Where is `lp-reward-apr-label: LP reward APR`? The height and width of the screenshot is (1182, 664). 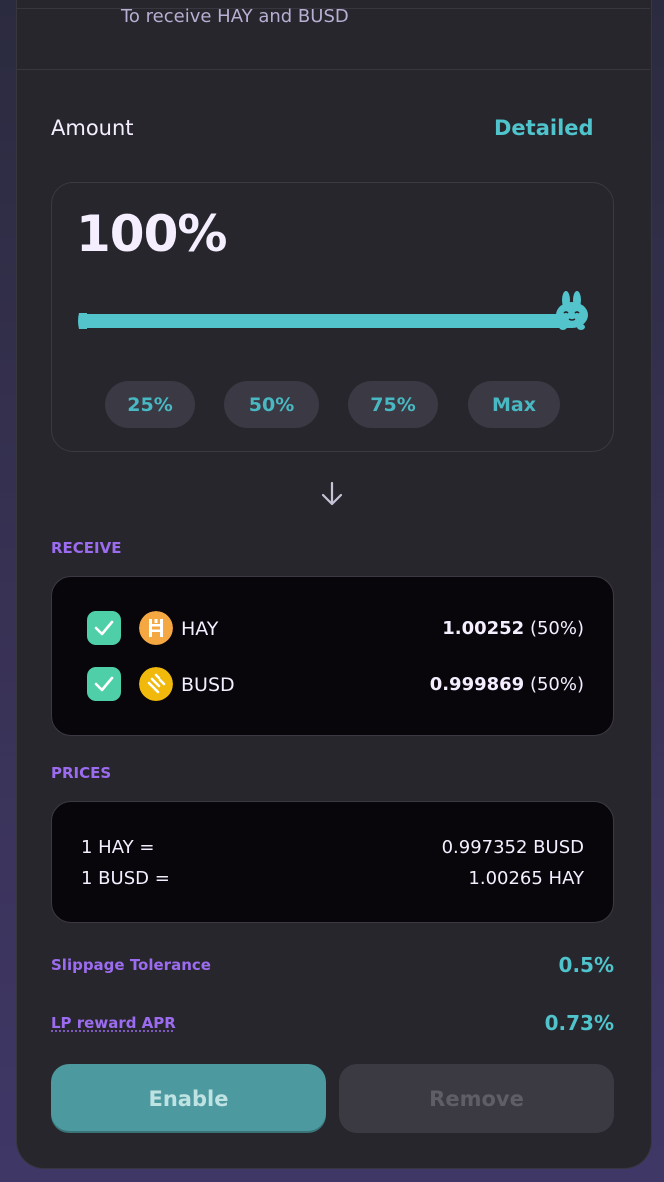
lp-reward-apr-label: LP reward APR is located at coordinates (113, 1023).